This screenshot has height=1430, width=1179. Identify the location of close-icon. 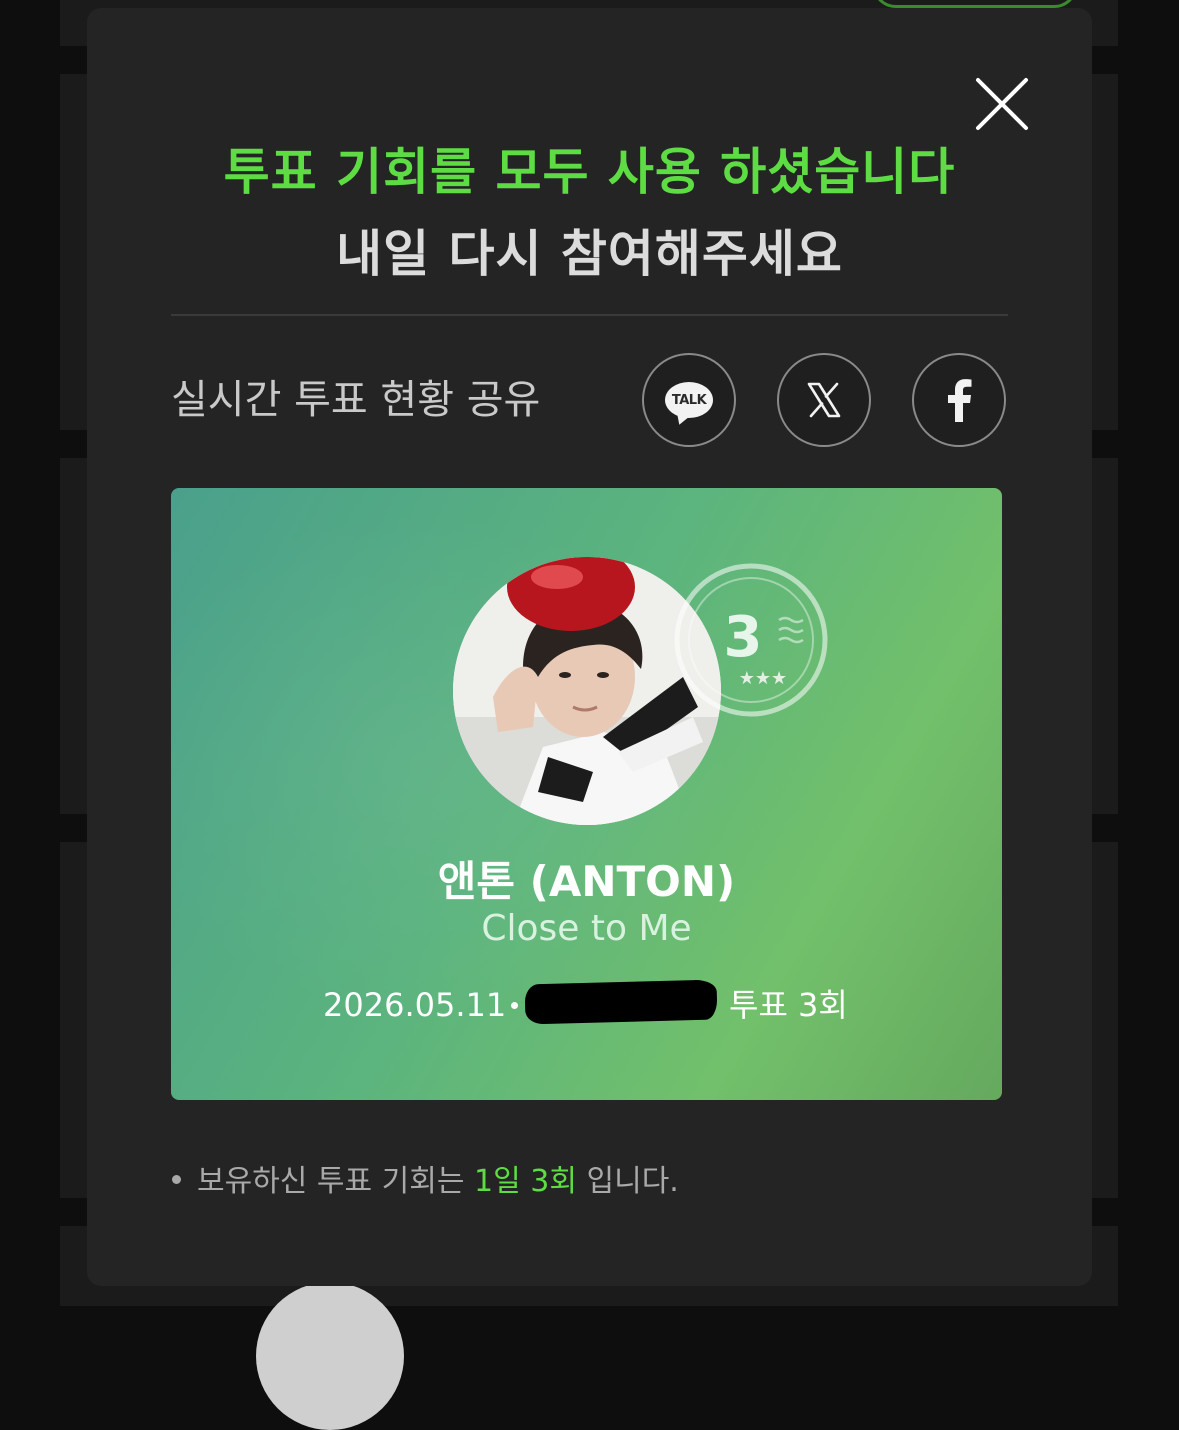
(1002, 104).